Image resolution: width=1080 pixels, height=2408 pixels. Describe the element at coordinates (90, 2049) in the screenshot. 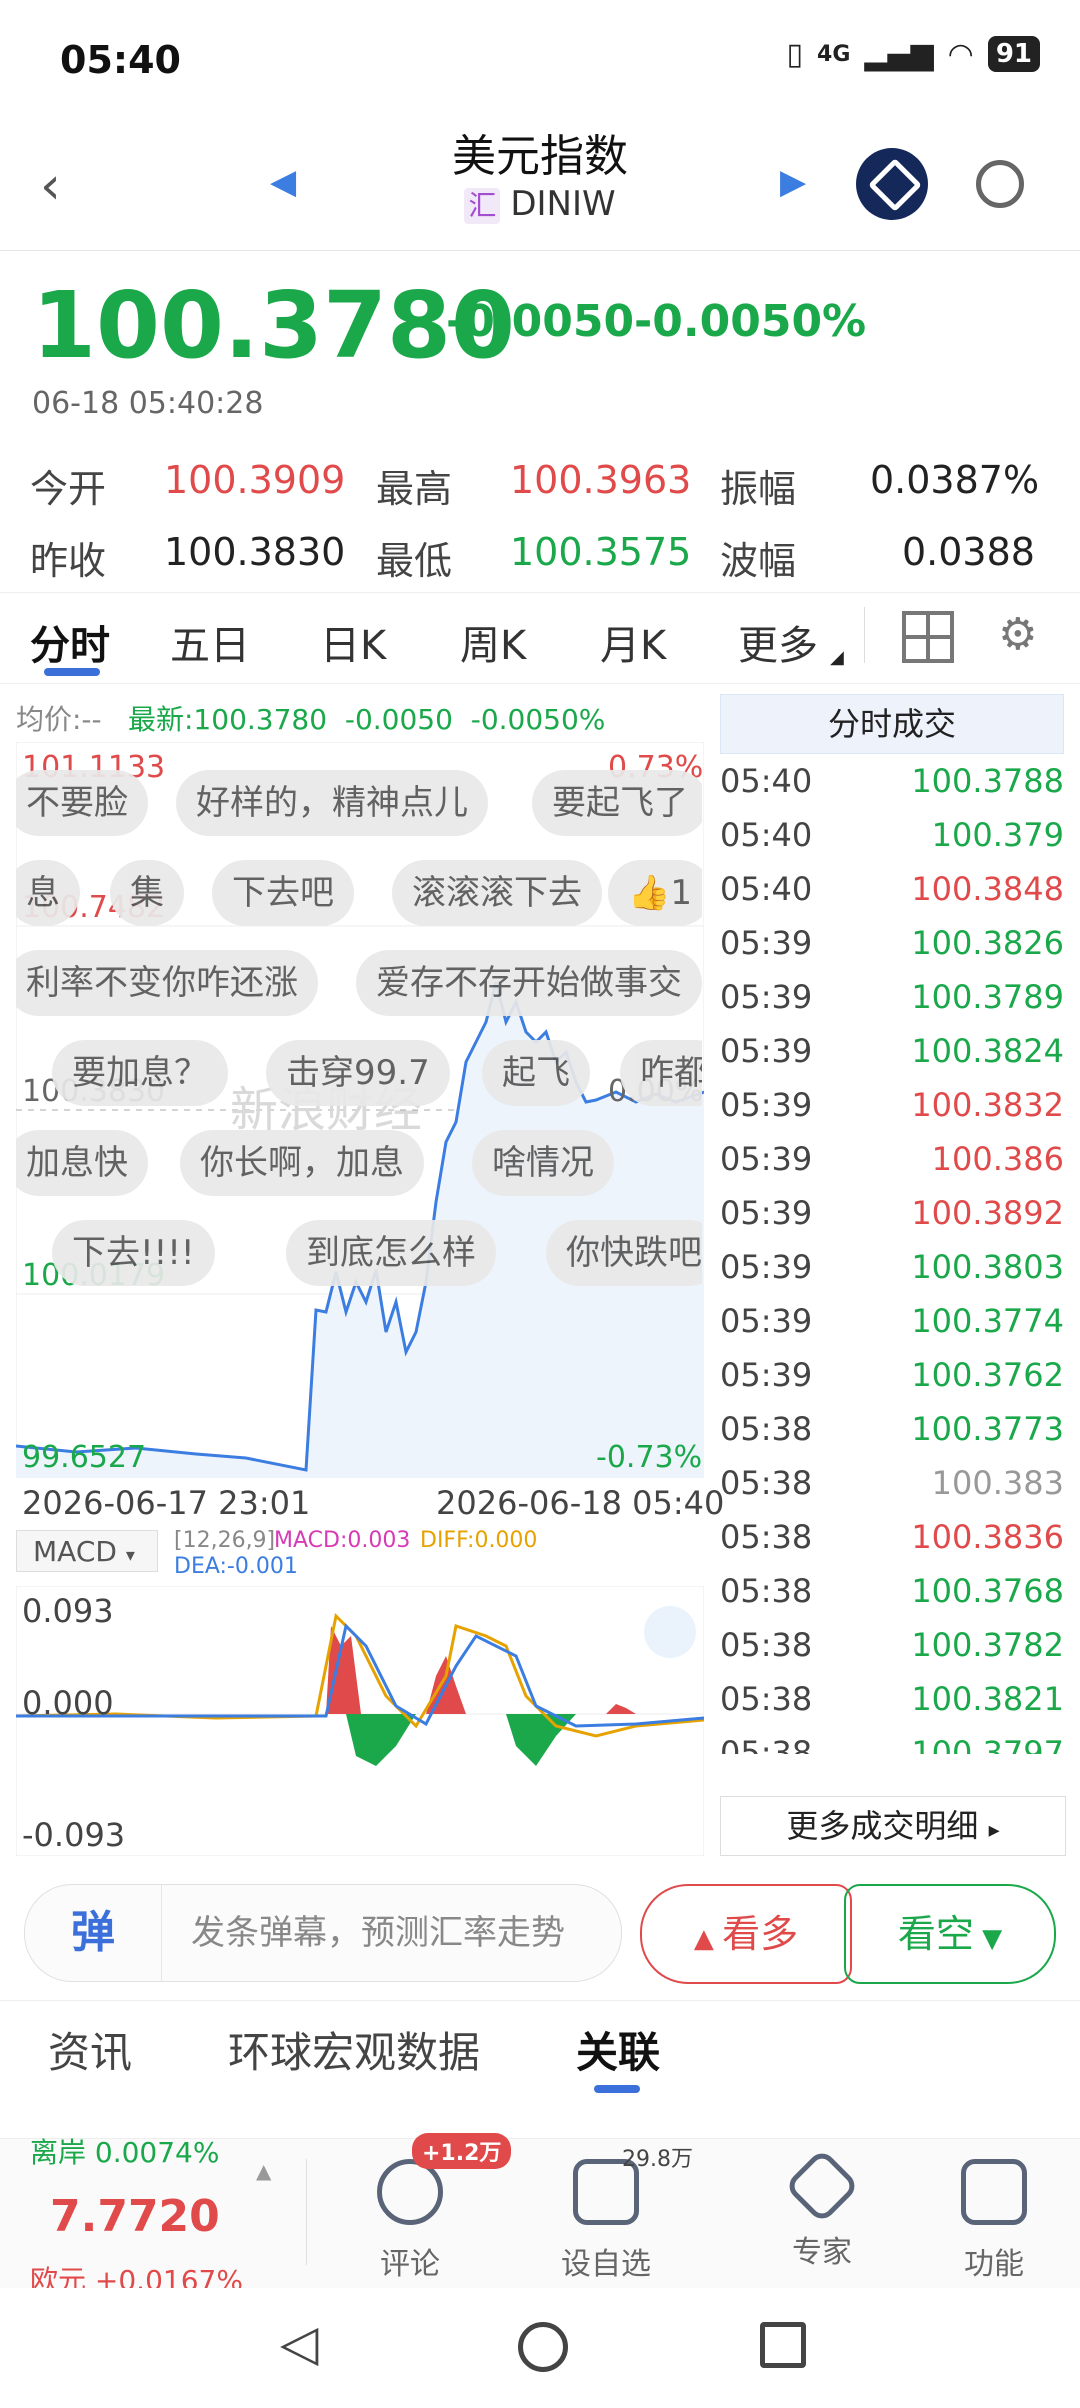

I see `tab-news: 资讯` at that location.